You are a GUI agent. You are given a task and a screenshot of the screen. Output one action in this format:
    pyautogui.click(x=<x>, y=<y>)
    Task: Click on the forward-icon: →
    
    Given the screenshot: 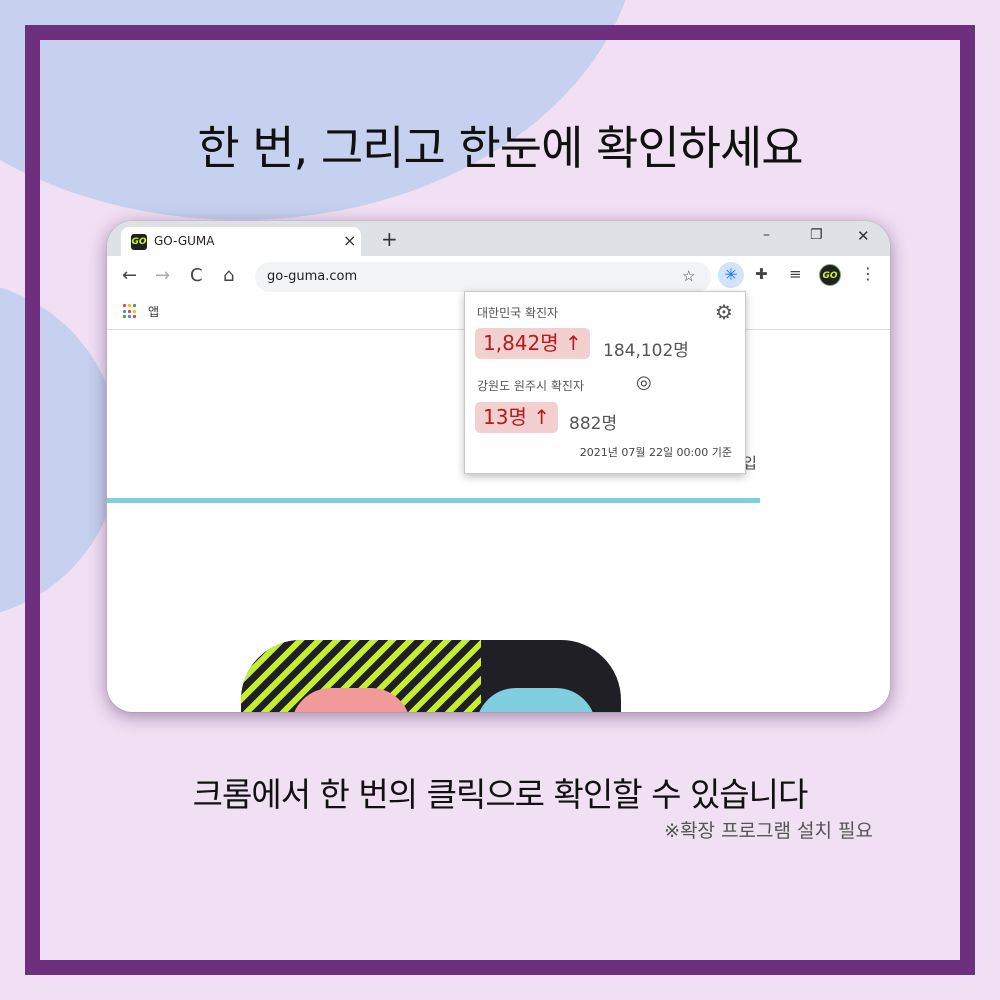 What is the action you would take?
    pyautogui.click(x=162, y=275)
    